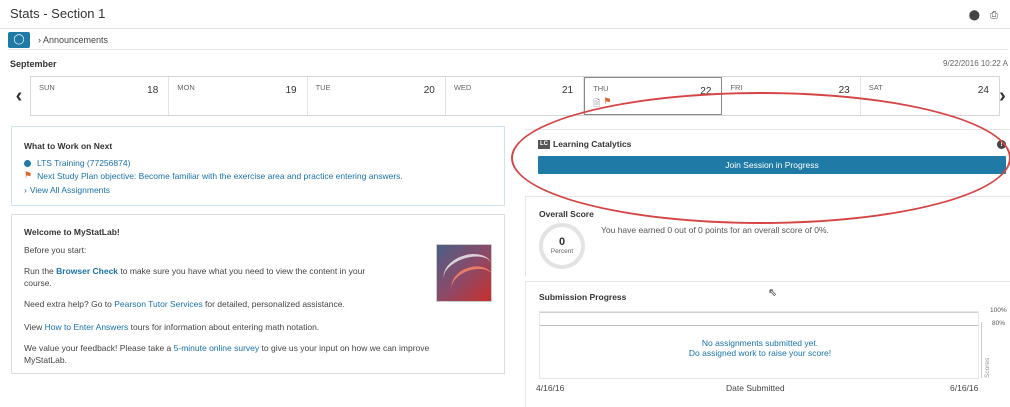 This screenshot has width=1010, height=407. What do you see at coordinates (87, 271) in the screenshot?
I see `browser-check-link: Browser Check` at bounding box center [87, 271].